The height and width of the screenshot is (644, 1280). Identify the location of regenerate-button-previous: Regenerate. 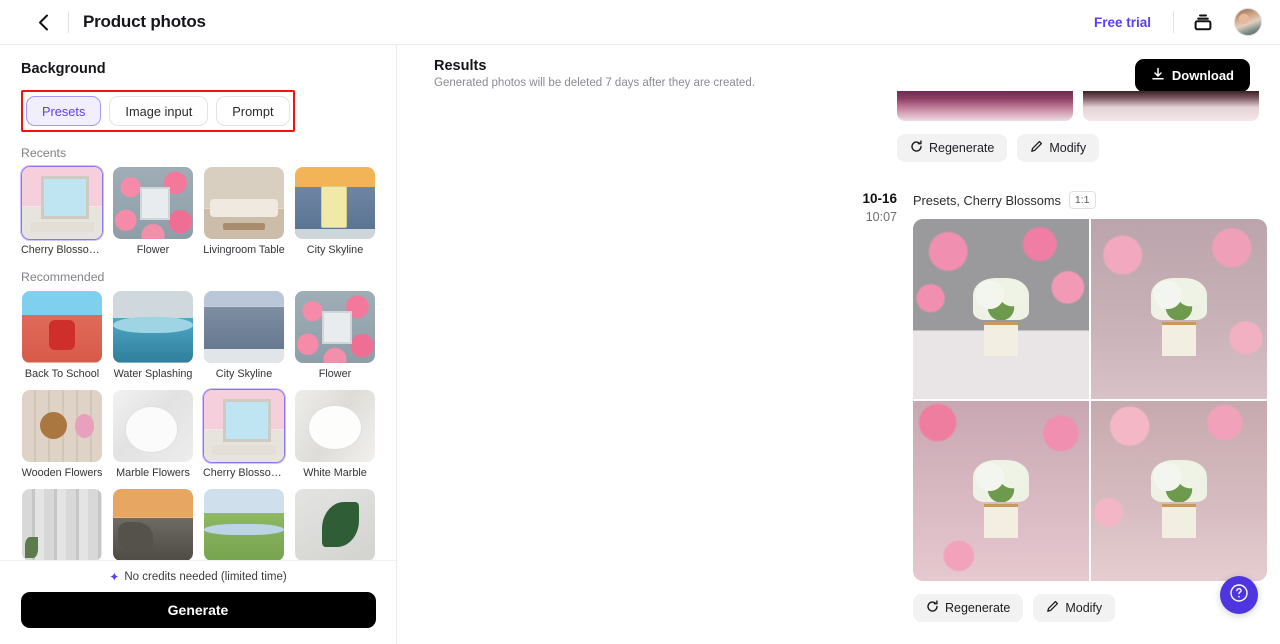
(952, 148).